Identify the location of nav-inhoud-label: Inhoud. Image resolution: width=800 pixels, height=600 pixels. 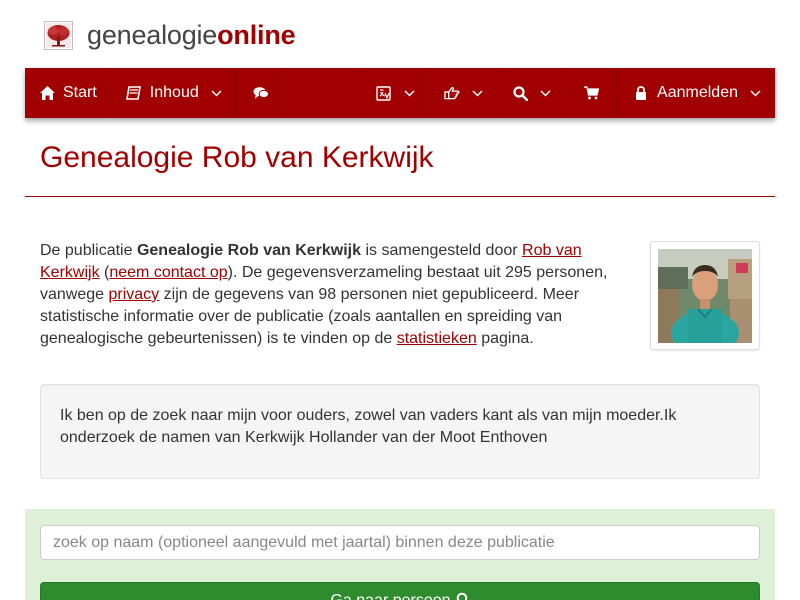
(174, 92).